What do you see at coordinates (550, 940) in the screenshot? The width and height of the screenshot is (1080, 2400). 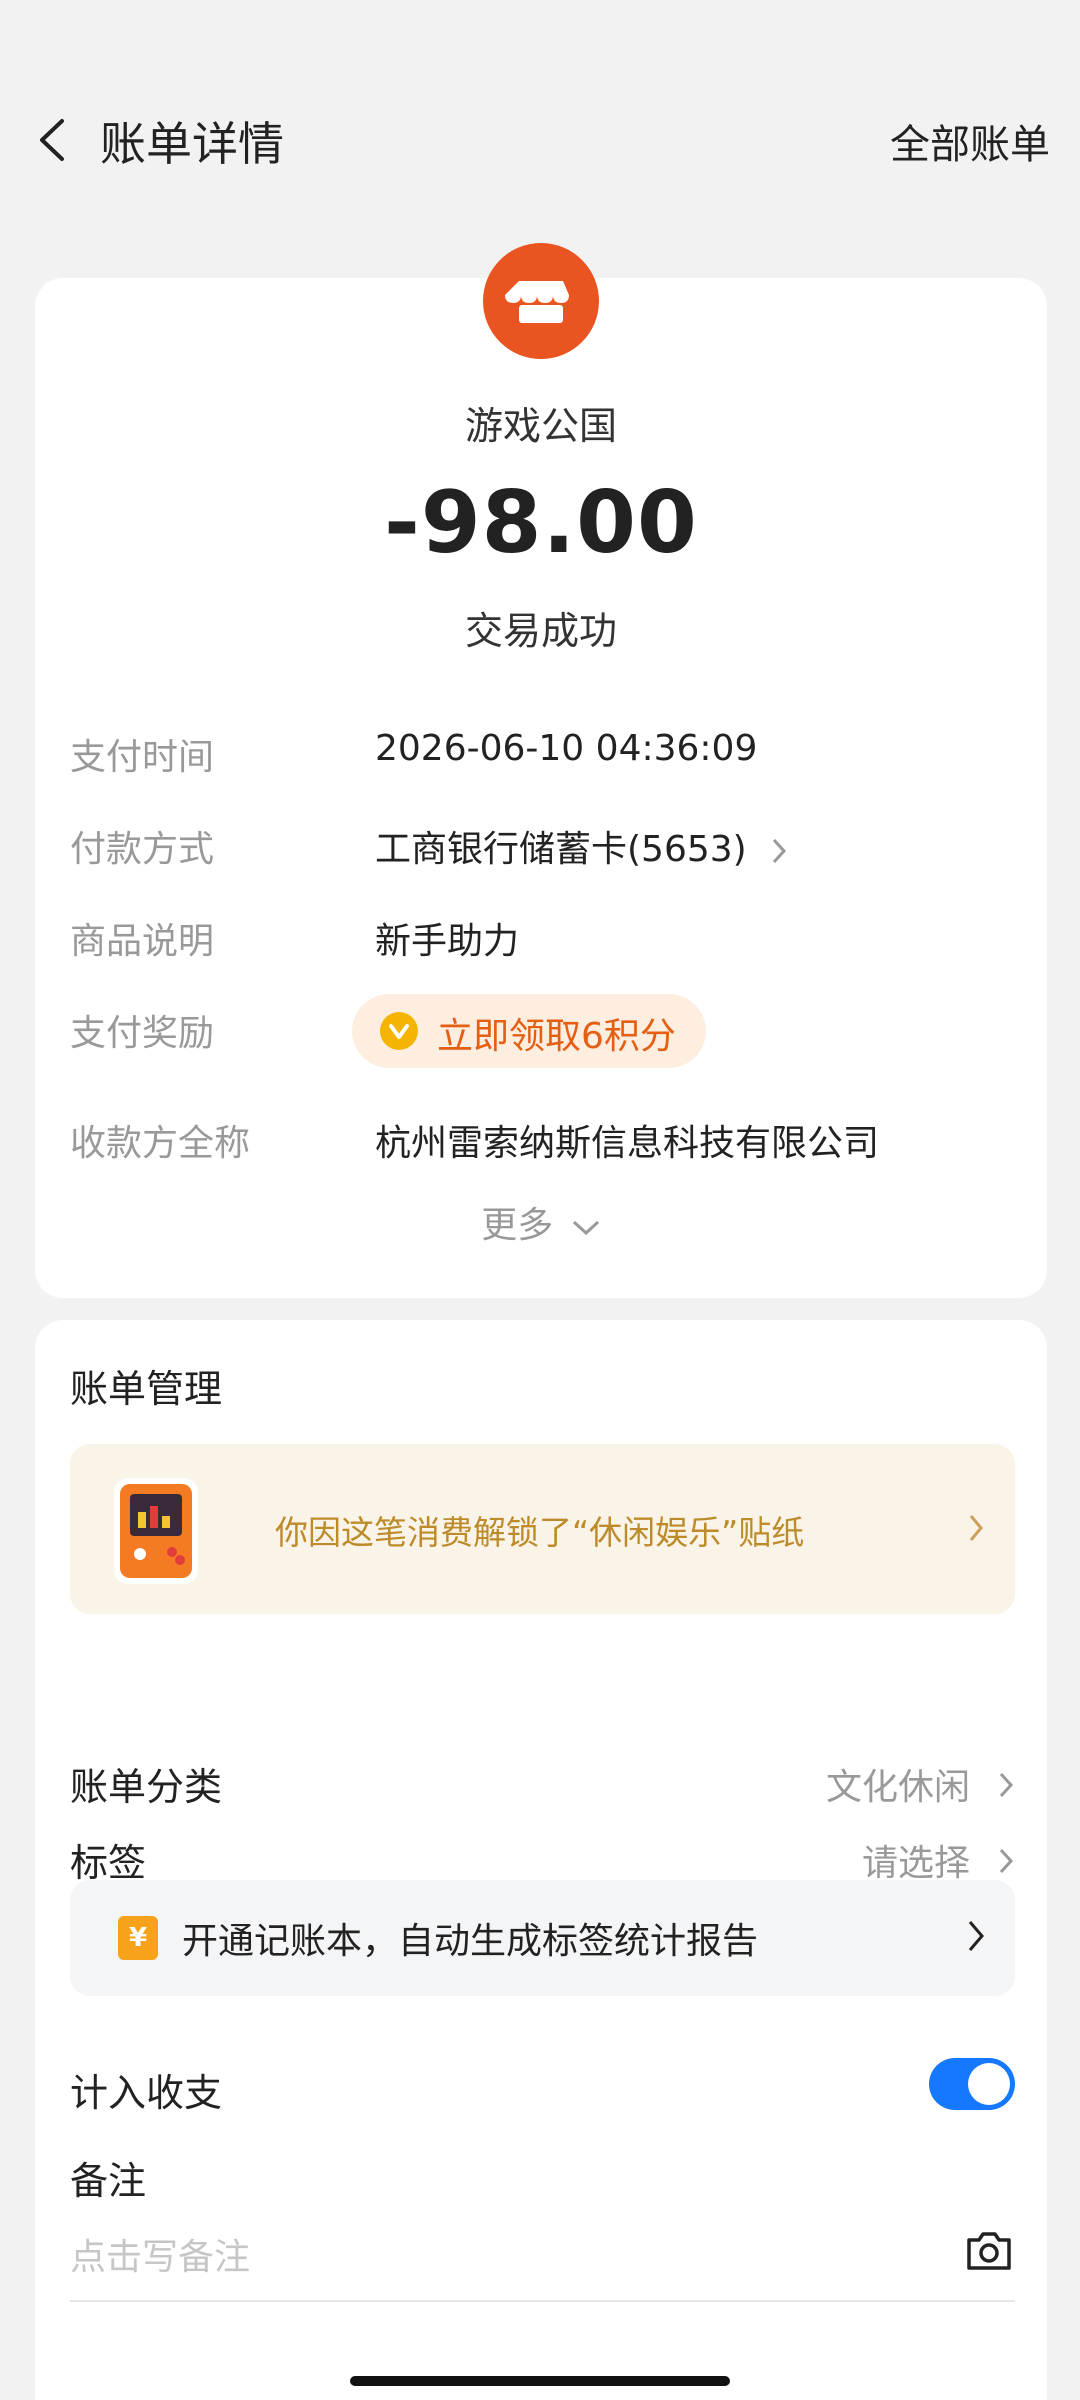 I see `detail-row-product-desc: 商品说明 新手助力` at bounding box center [550, 940].